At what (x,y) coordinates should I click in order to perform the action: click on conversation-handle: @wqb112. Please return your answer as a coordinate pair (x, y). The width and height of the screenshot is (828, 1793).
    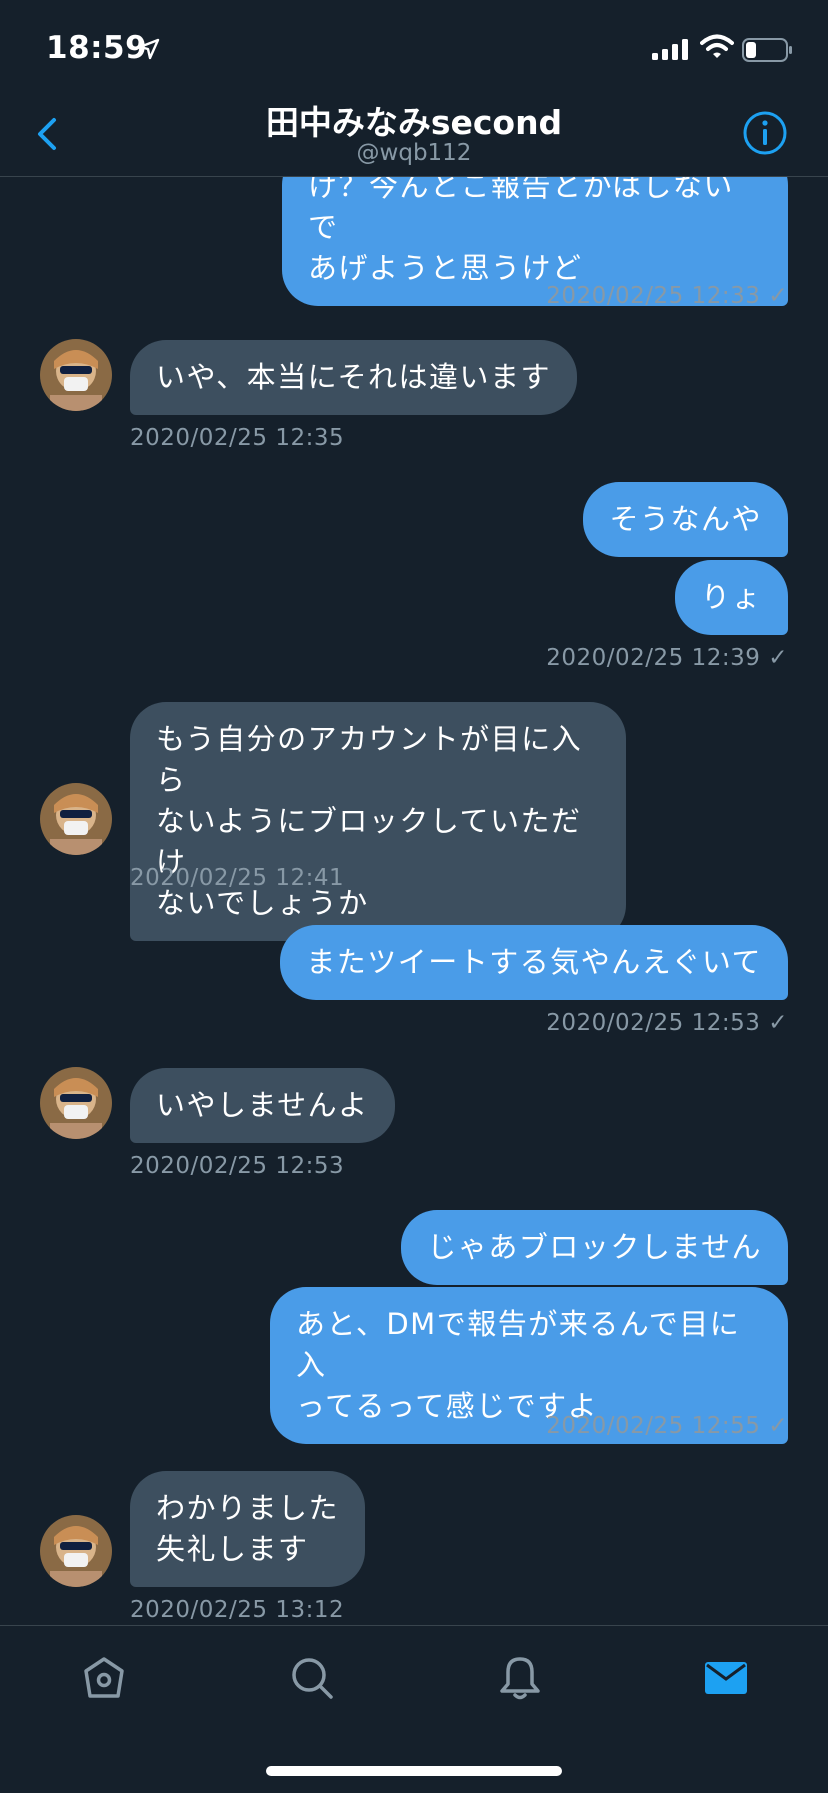
    Looking at the image, I should click on (414, 153).